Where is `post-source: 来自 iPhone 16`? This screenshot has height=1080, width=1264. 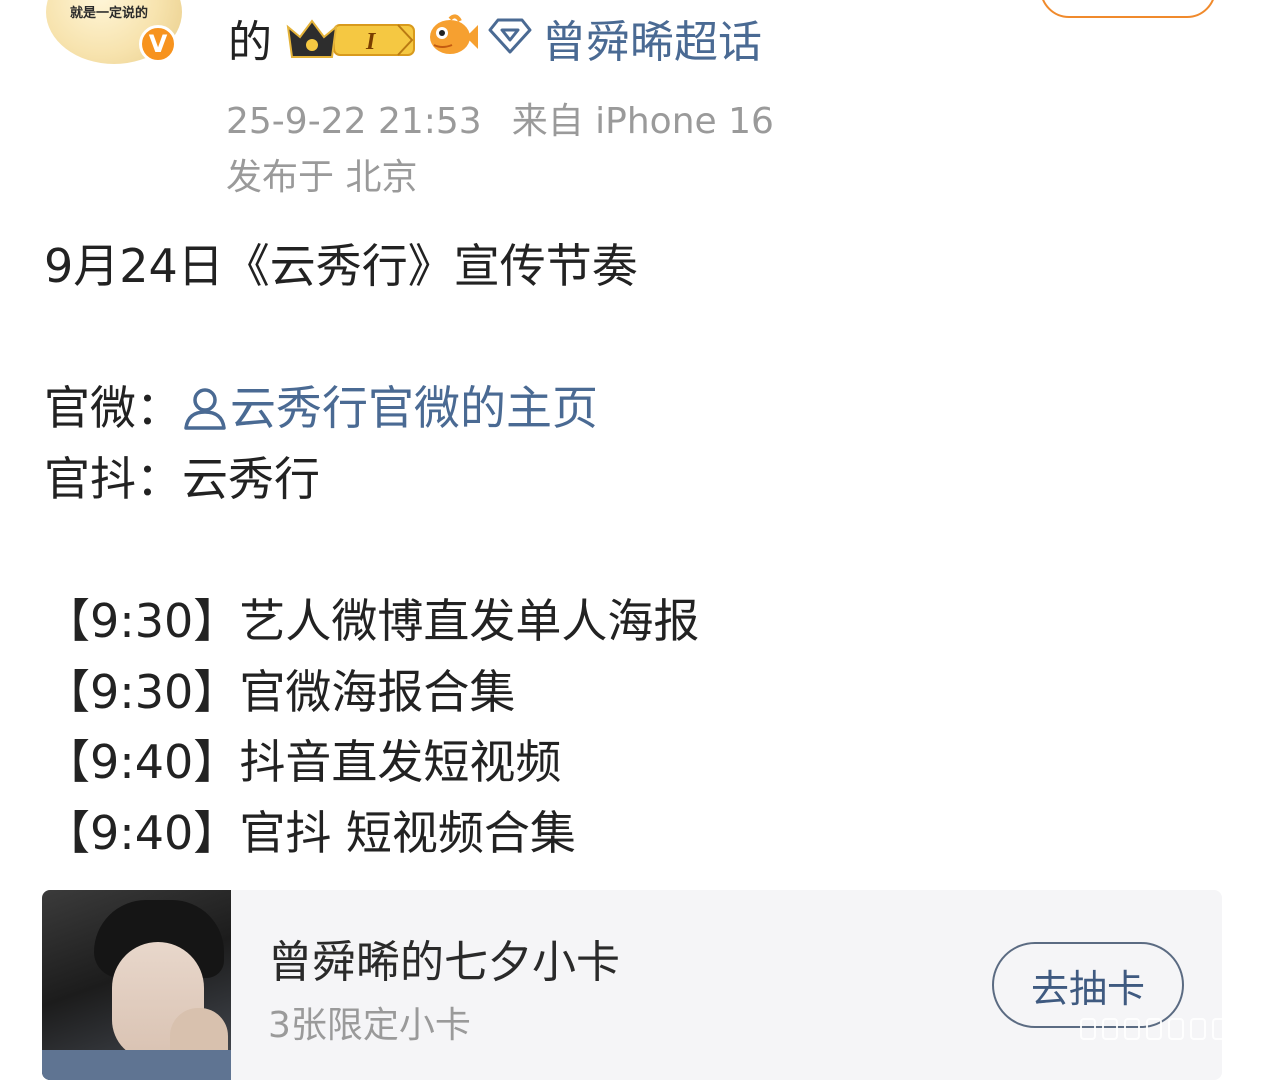 post-source: 来自 iPhone 16 is located at coordinates (642, 121).